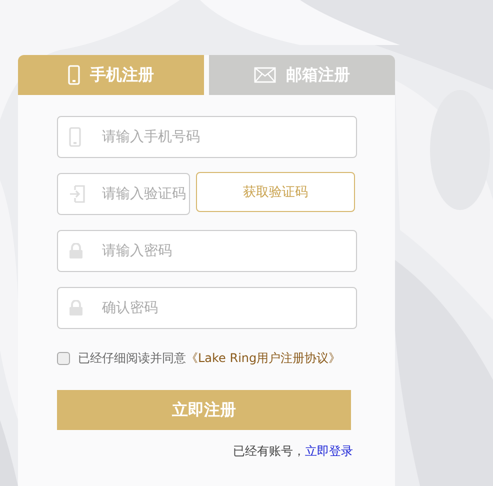  Describe the element at coordinates (63, 358) in the screenshot. I see `checkbox` at that location.